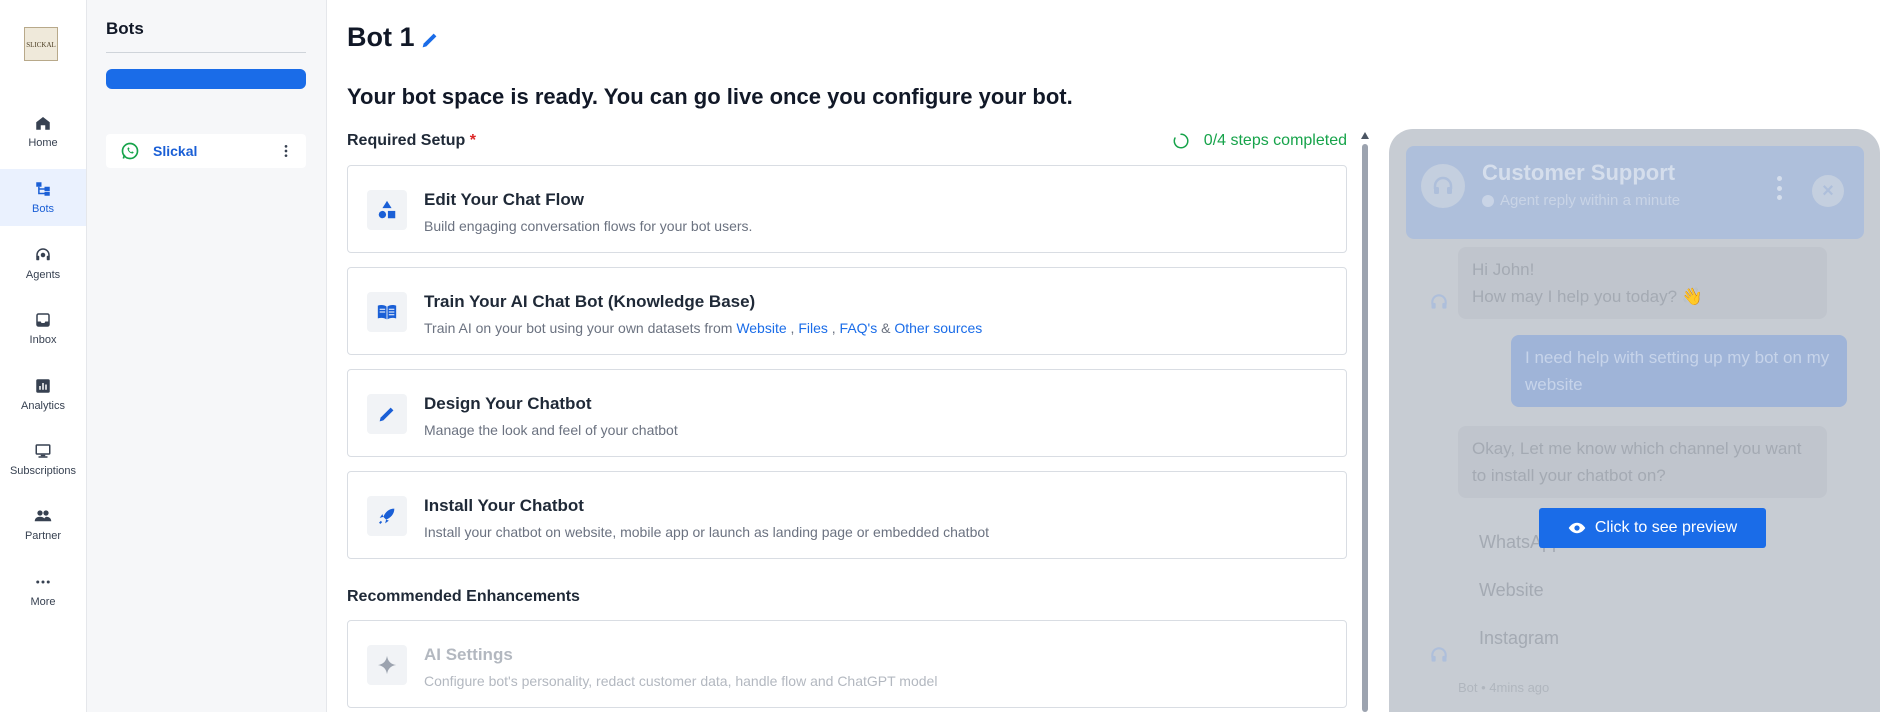 This screenshot has height=712, width=1902. What do you see at coordinates (43, 131) in the screenshot?
I see `nav-home: Home` at bounding box center [43, 131].